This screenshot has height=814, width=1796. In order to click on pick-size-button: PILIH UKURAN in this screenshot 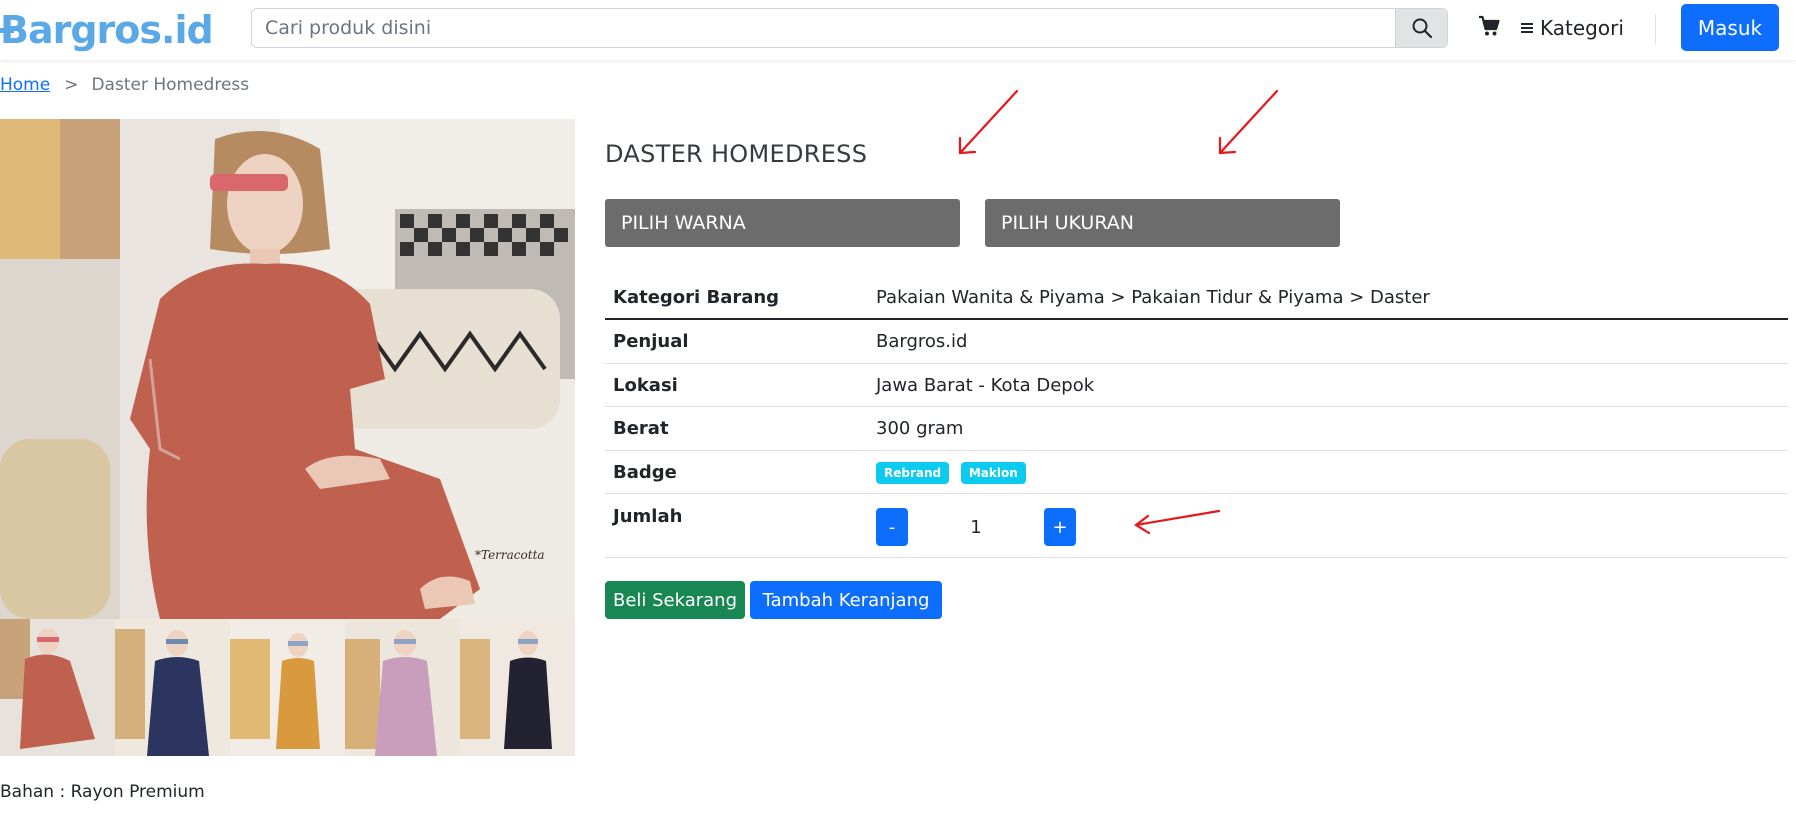, I will do `click(1162, 223)`.